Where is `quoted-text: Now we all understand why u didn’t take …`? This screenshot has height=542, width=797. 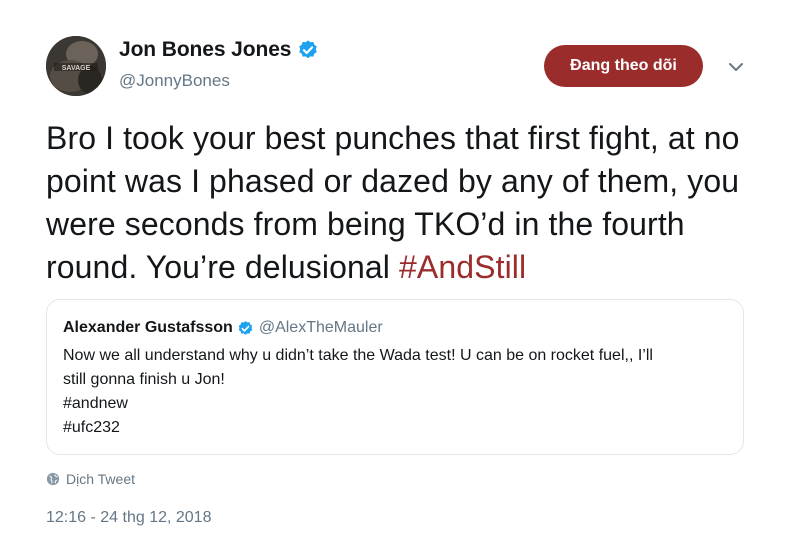
quoted-text: Now we all understand why u didn’t take … is located at coordinates (395, 392).